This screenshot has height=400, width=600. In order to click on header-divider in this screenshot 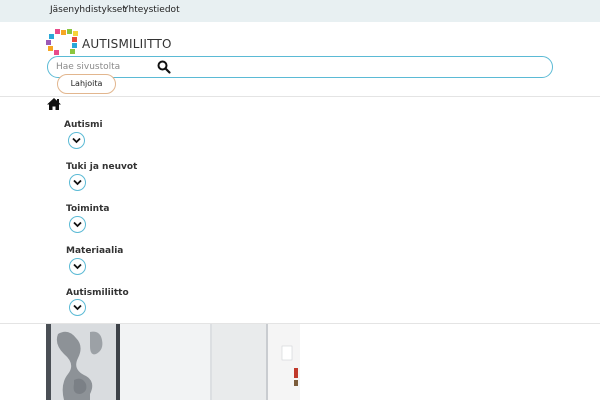, I will do `click(300, 96)`.